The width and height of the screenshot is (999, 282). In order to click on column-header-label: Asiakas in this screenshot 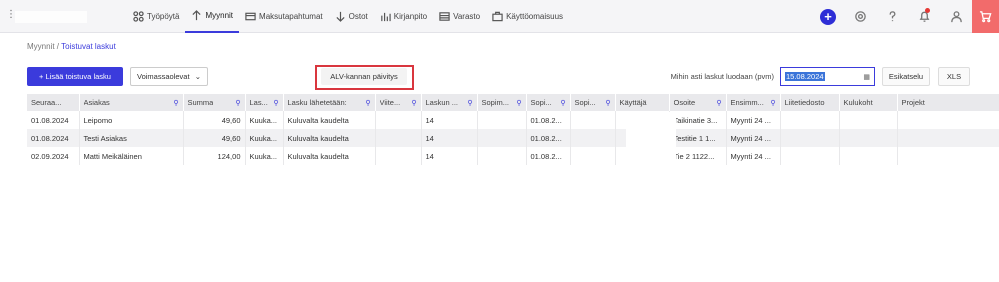, I will do `click(96, 102)`.